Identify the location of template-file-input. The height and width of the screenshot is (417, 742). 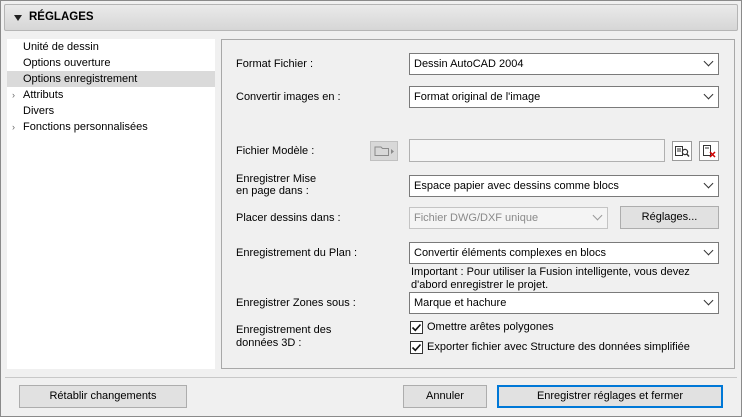
(537, 150).